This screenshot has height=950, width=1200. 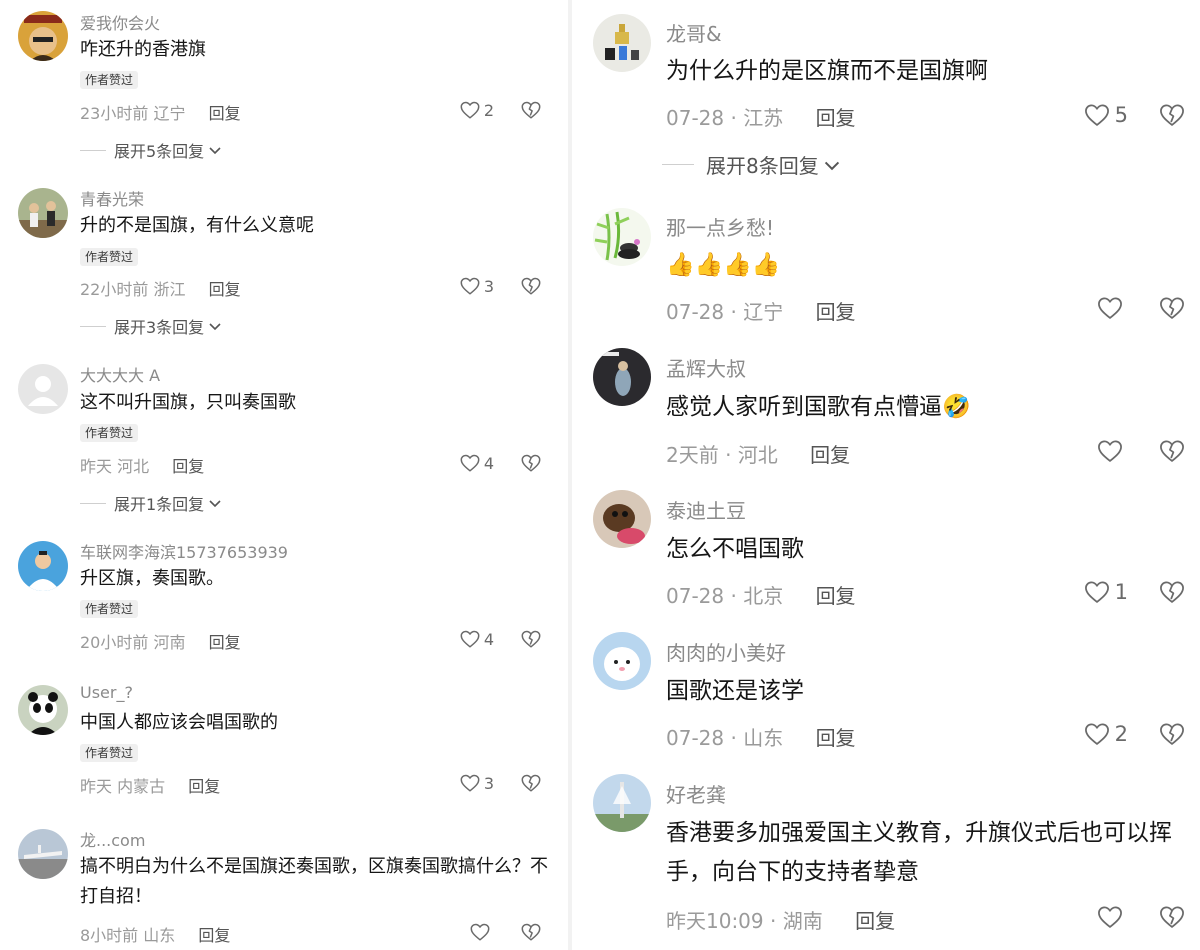 I want to click on commenter-name: 肉肉的小美好, so click(x=726, y=651).